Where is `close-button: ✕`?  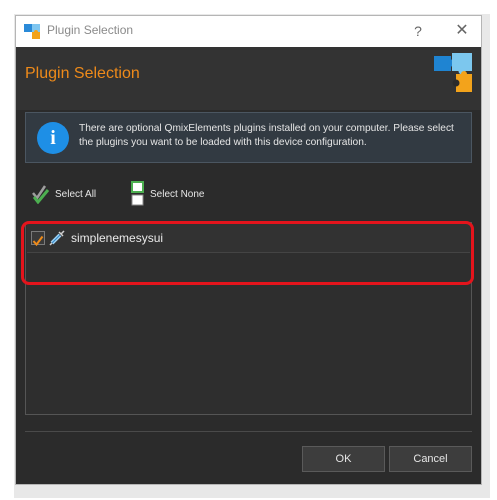 close-button: ✕ is located at coordinates (462, 31).